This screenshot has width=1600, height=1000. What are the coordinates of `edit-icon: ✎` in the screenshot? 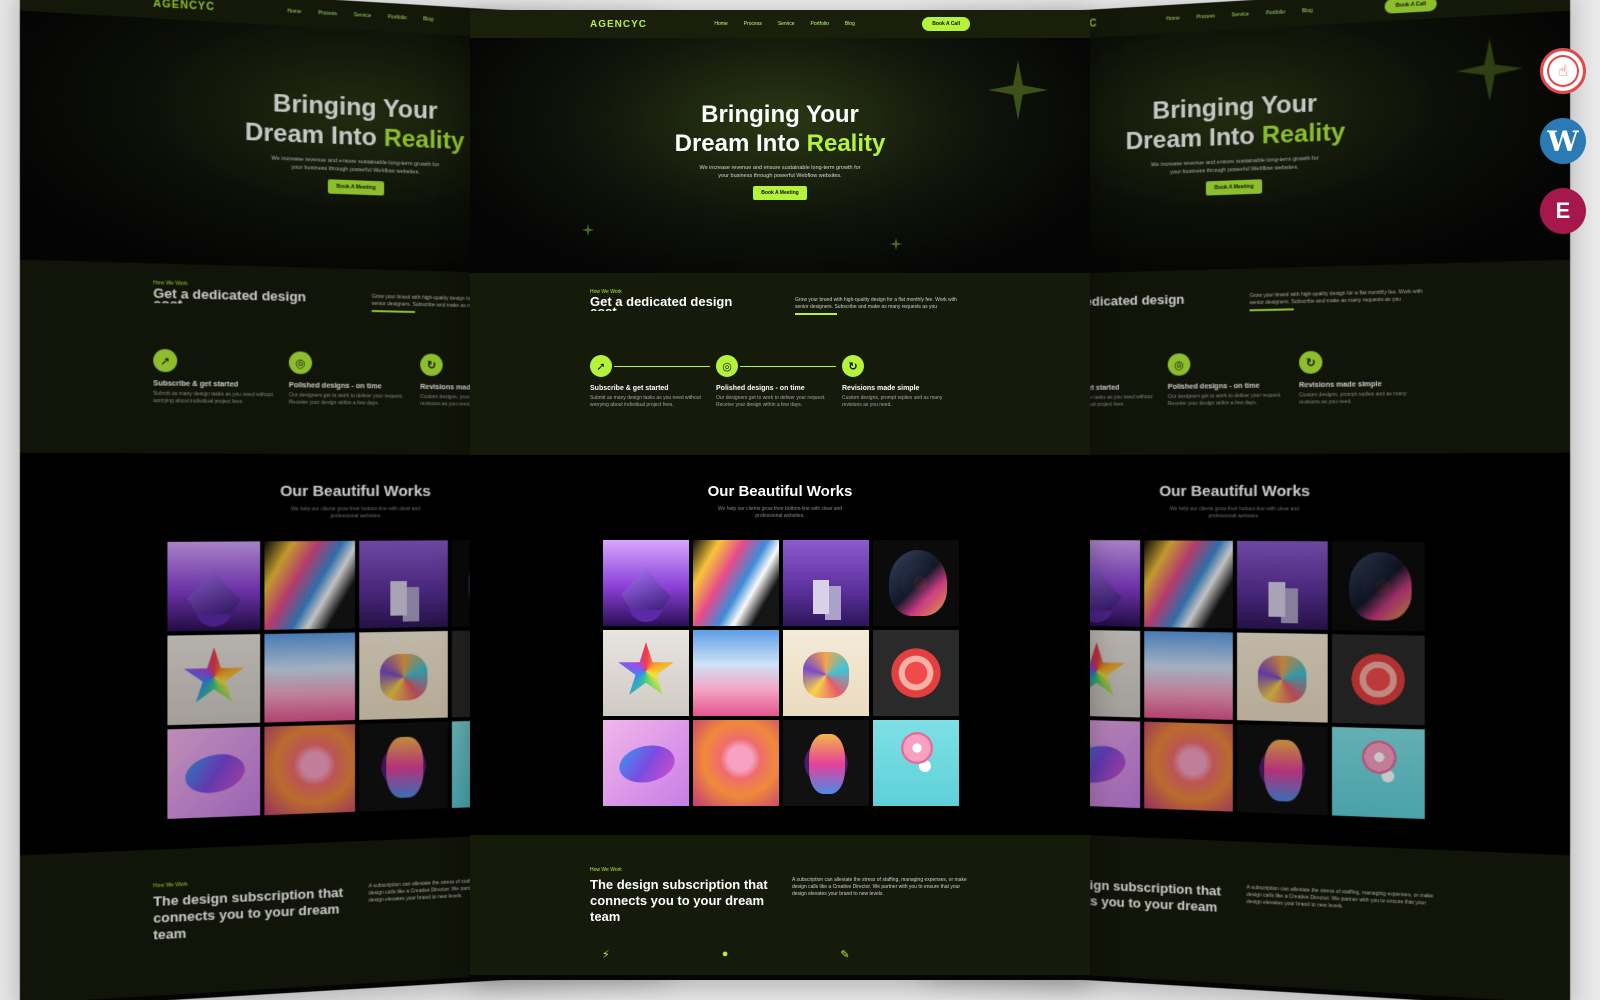 It's located at (845, 955).